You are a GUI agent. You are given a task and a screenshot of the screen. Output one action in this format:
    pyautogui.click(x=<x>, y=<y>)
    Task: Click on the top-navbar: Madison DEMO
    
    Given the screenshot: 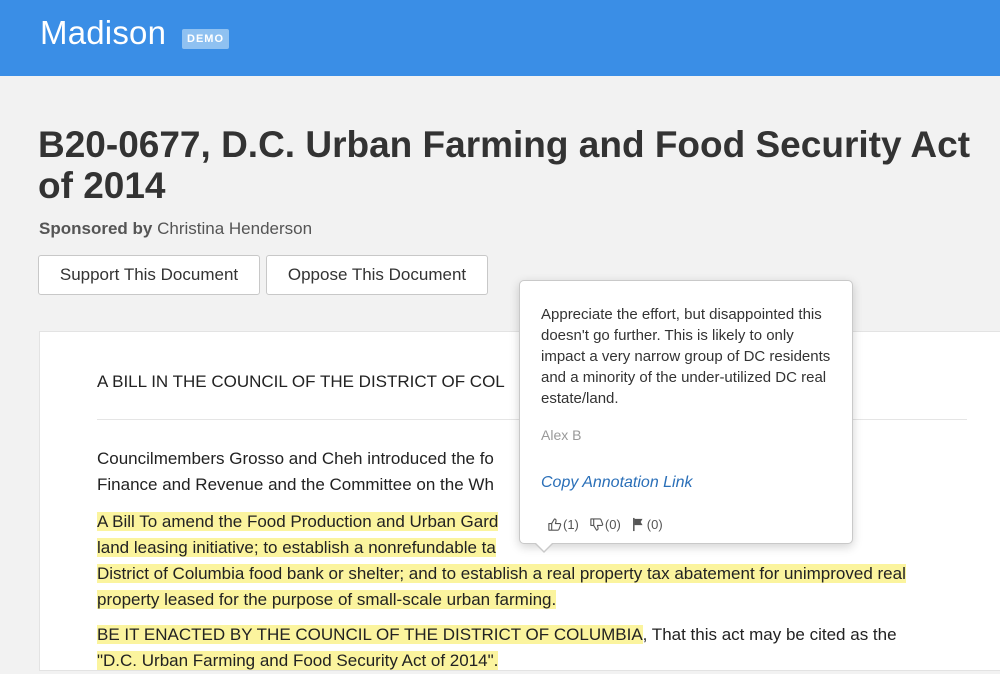 What is the action you would take?
    pyautogui.click(x=500, y=38)
    